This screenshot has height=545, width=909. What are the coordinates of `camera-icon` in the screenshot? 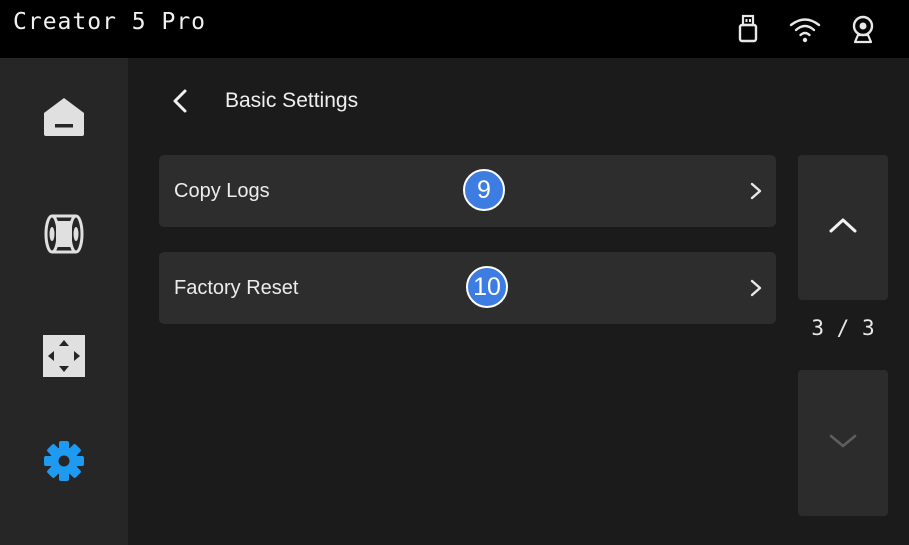 It's located at (863, 29).